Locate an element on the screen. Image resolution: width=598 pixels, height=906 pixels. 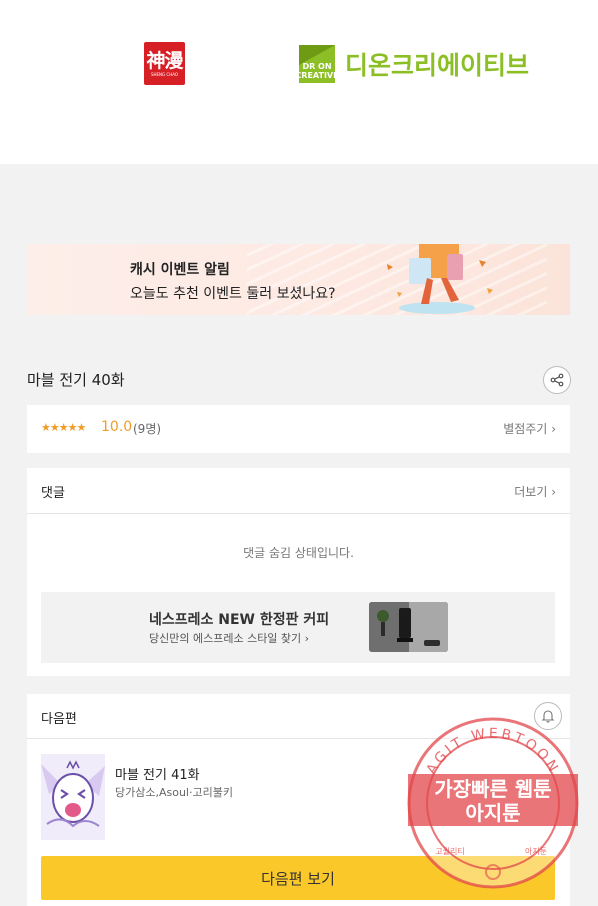
comments-more-link: 더보기 › is located at coordinates (535, 491).